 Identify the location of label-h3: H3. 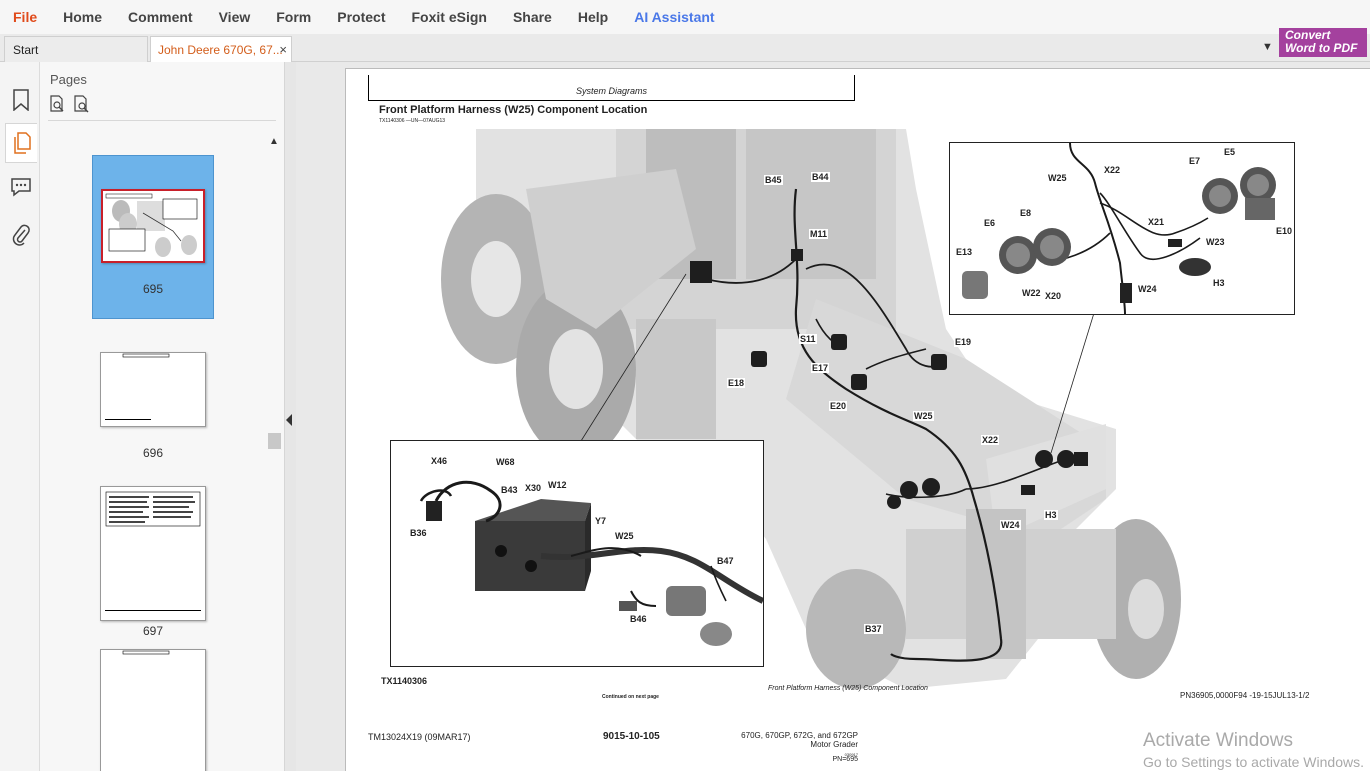
(1051, 515).